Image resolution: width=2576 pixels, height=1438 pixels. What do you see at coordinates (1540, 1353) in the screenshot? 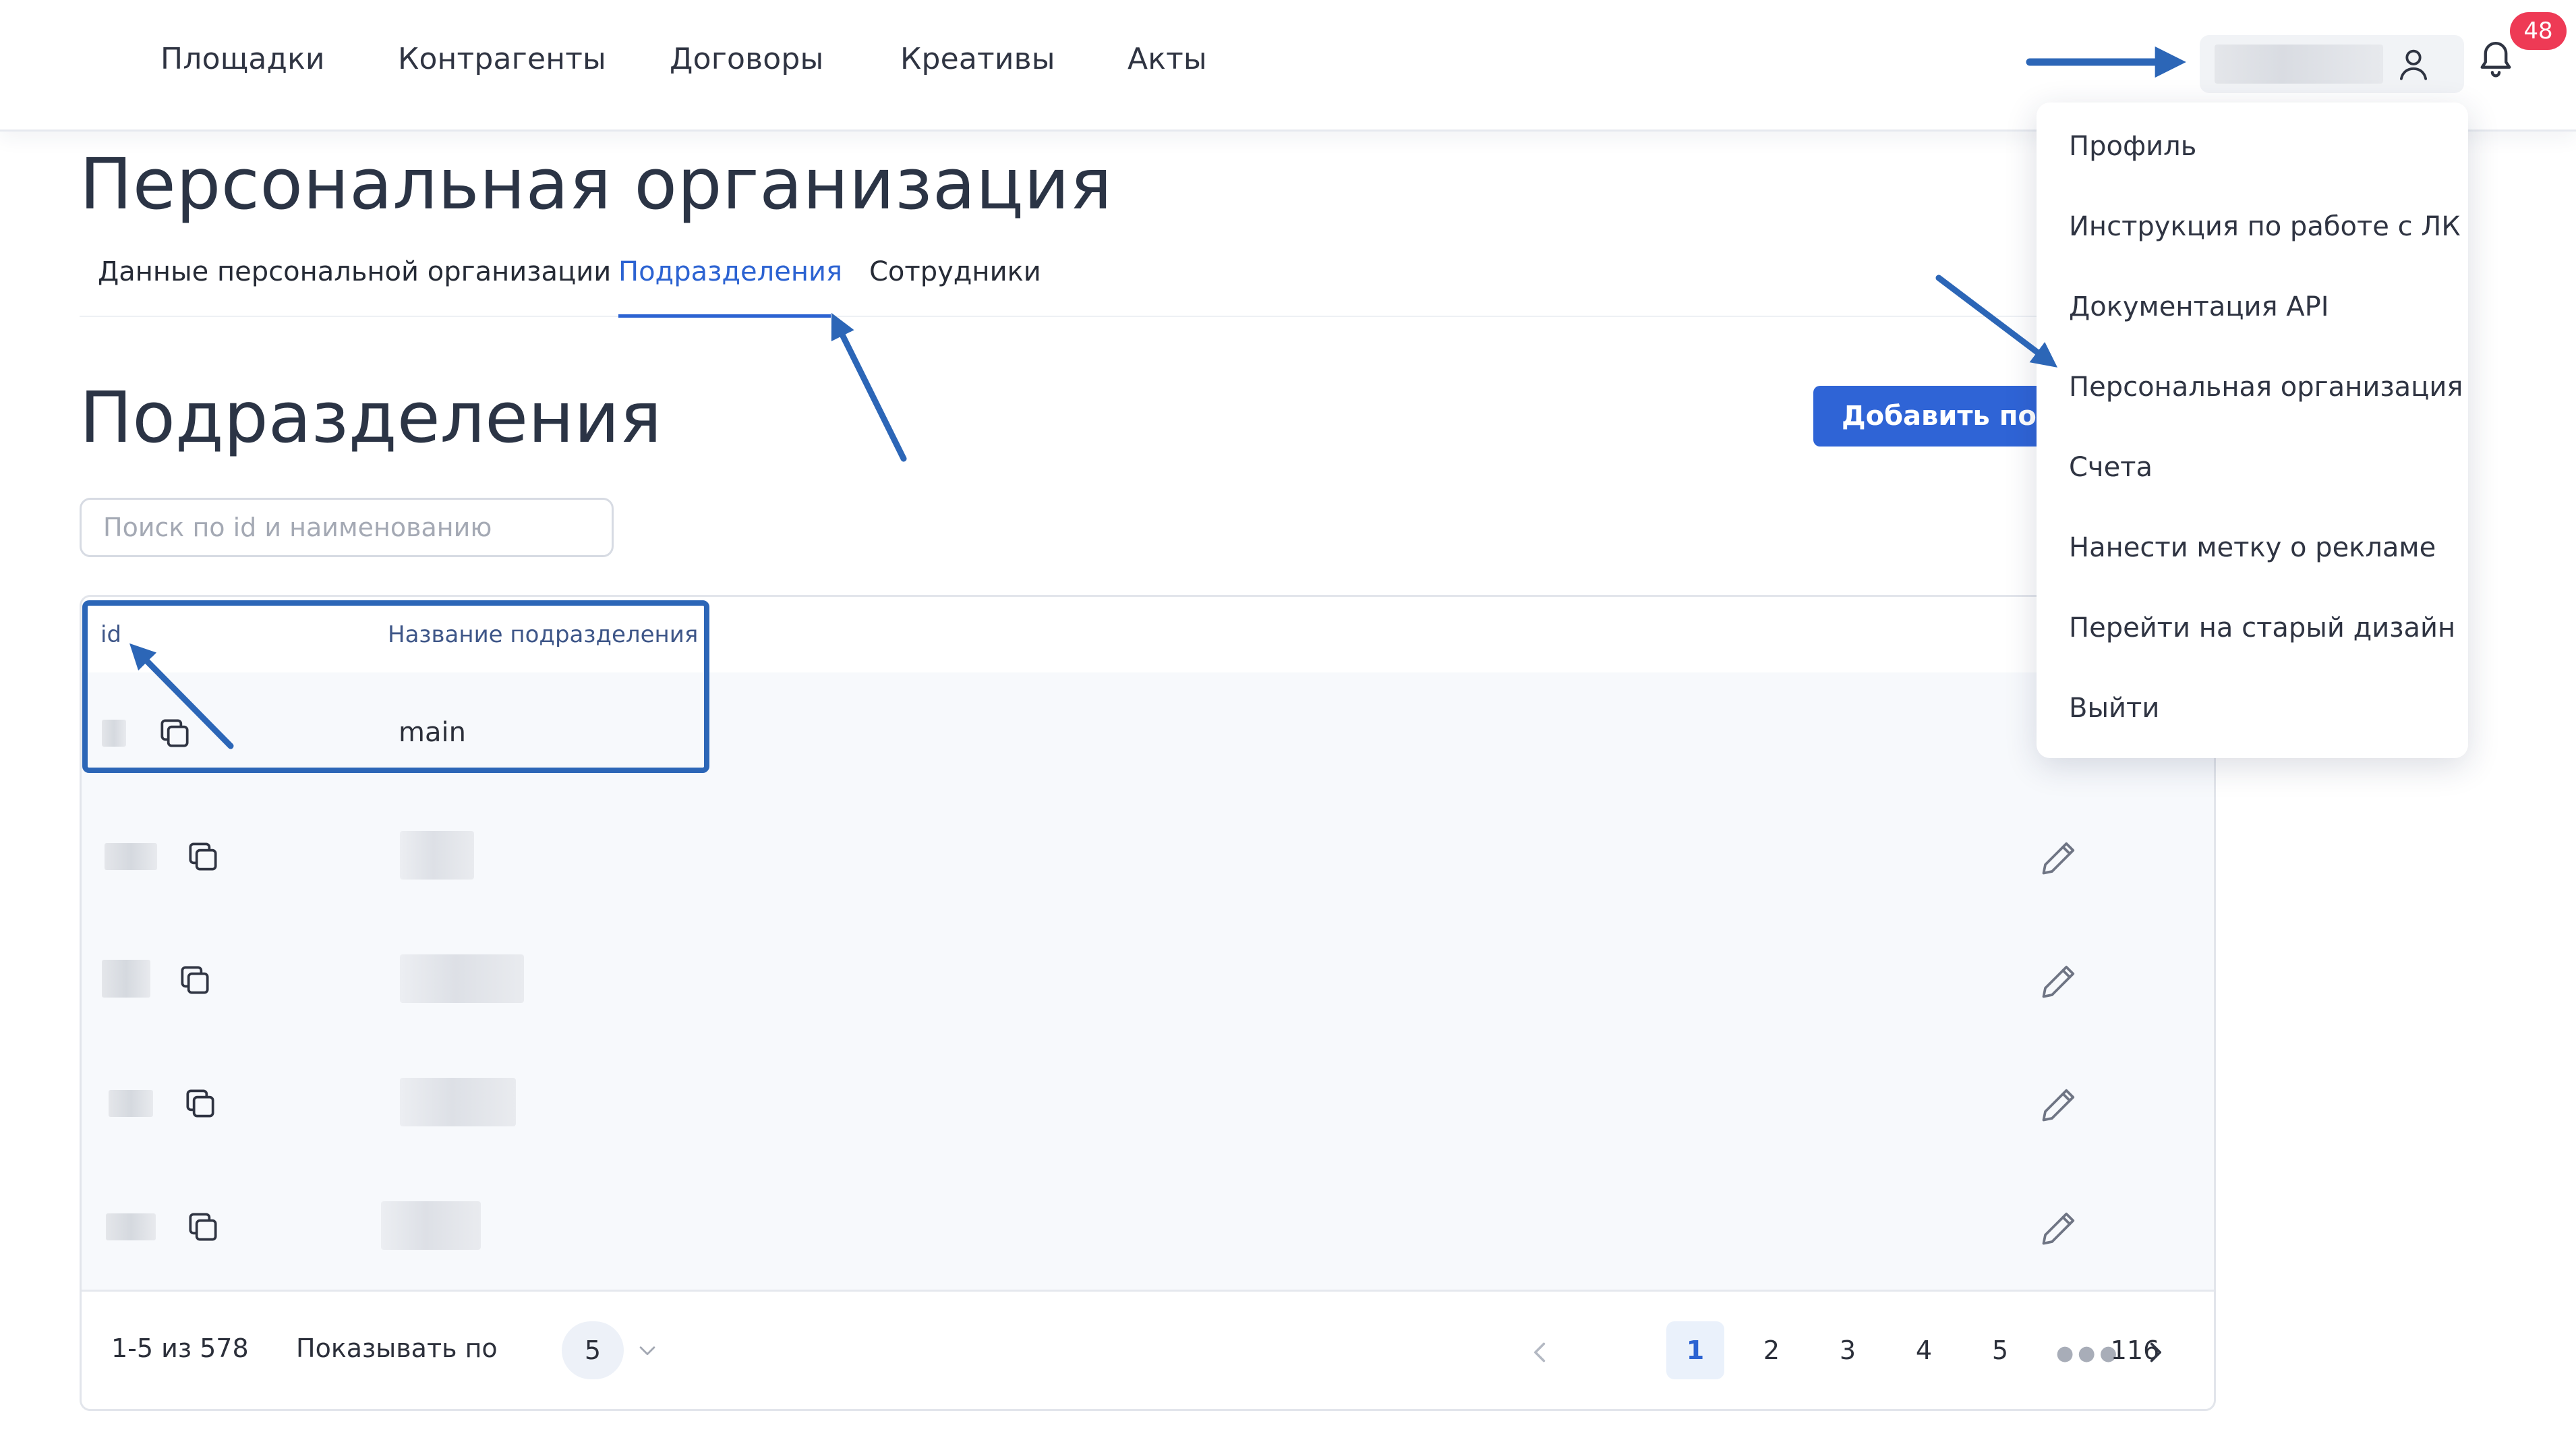
I see `chevron-left-icon` at bounding box center [1540, 1353].